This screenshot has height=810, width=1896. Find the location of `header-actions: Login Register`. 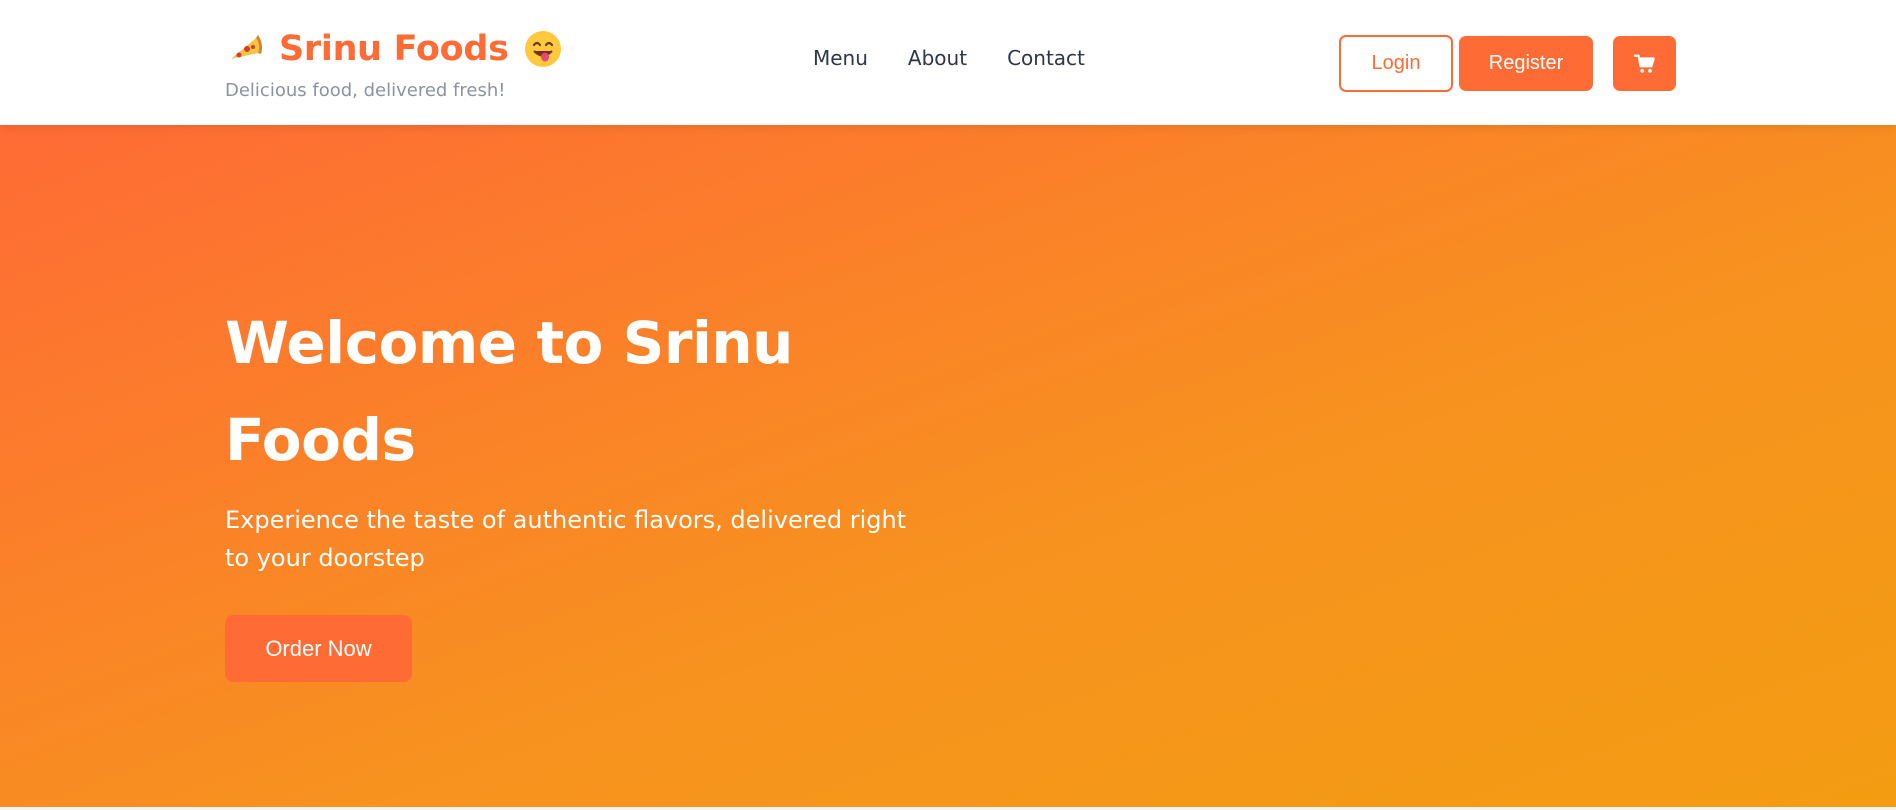

header-actions: Login Register is located at coordinates (1507, 63).